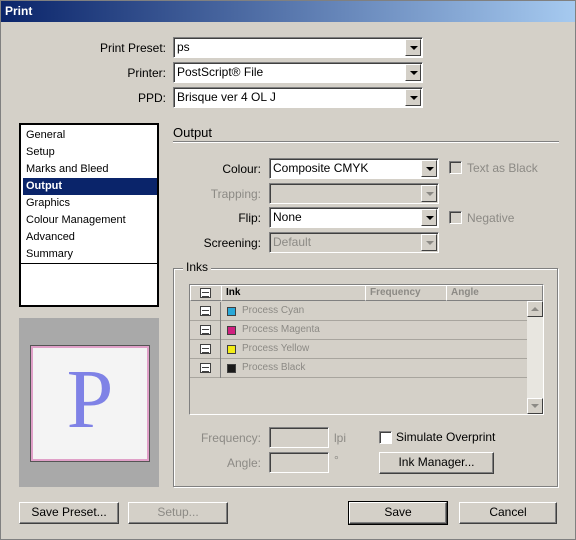 The image size is (576, 540). Describe the element at coordinates (231, 311) in the screenshot. I see `cyan-swatch` at that location.